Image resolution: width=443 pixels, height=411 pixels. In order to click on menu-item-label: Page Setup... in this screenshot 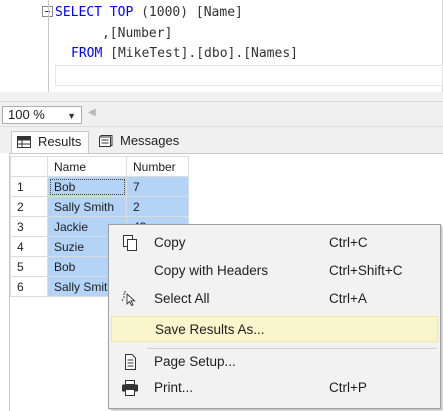, I will do `click(195, 361)`.